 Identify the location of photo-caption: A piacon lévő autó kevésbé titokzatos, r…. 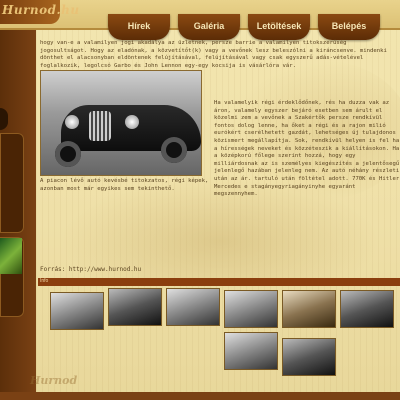
(124, 185).